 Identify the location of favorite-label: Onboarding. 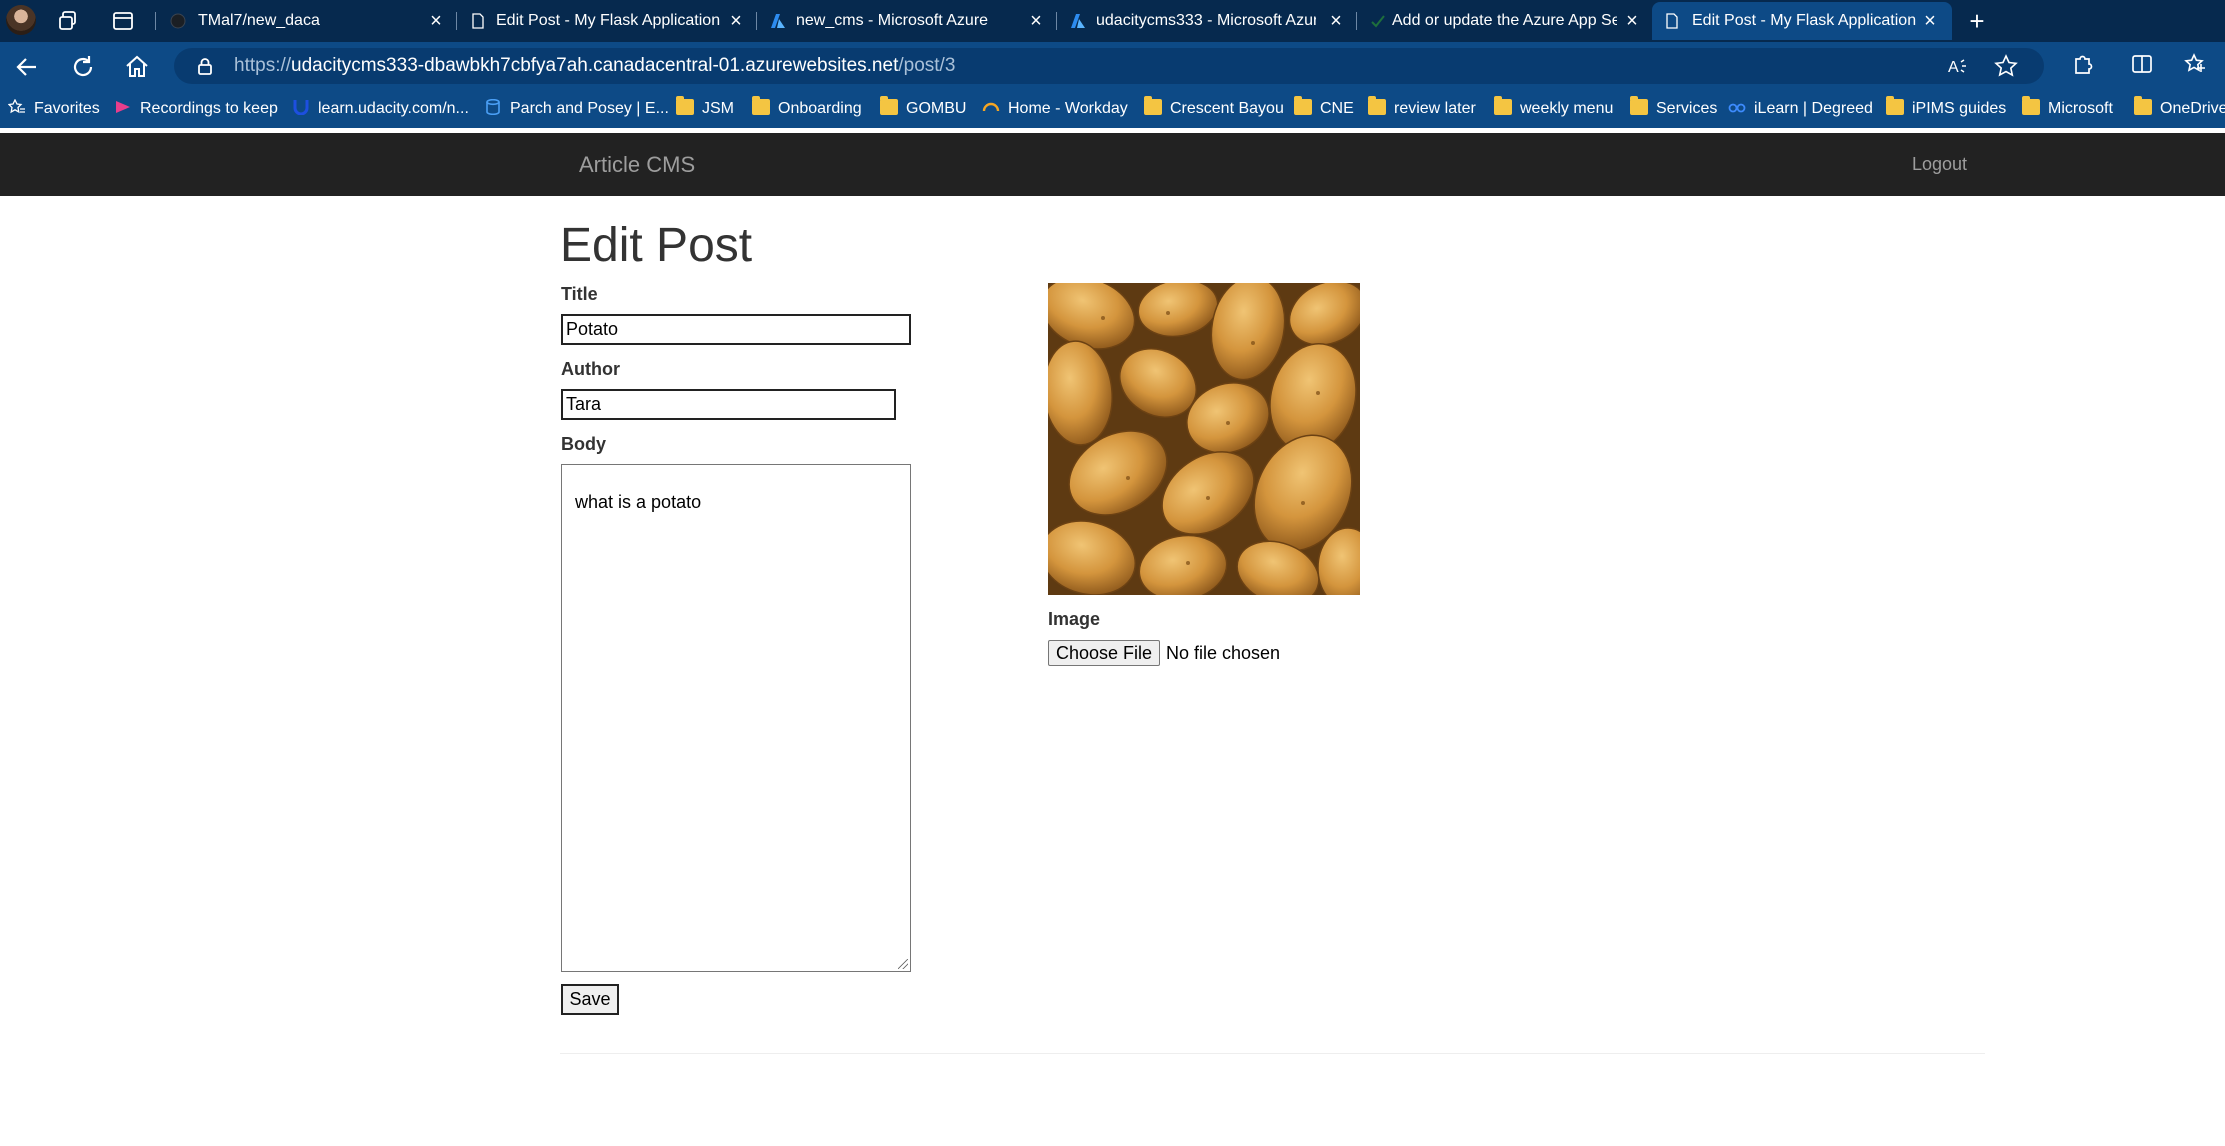
(820, 108).